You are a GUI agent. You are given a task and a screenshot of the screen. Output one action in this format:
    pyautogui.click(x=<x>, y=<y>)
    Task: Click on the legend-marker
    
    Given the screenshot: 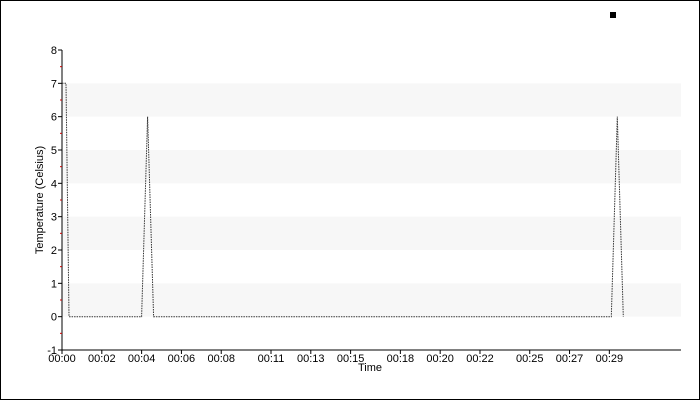 What is the action you would take?
    pyautogui.click(x=613, y=15)
    